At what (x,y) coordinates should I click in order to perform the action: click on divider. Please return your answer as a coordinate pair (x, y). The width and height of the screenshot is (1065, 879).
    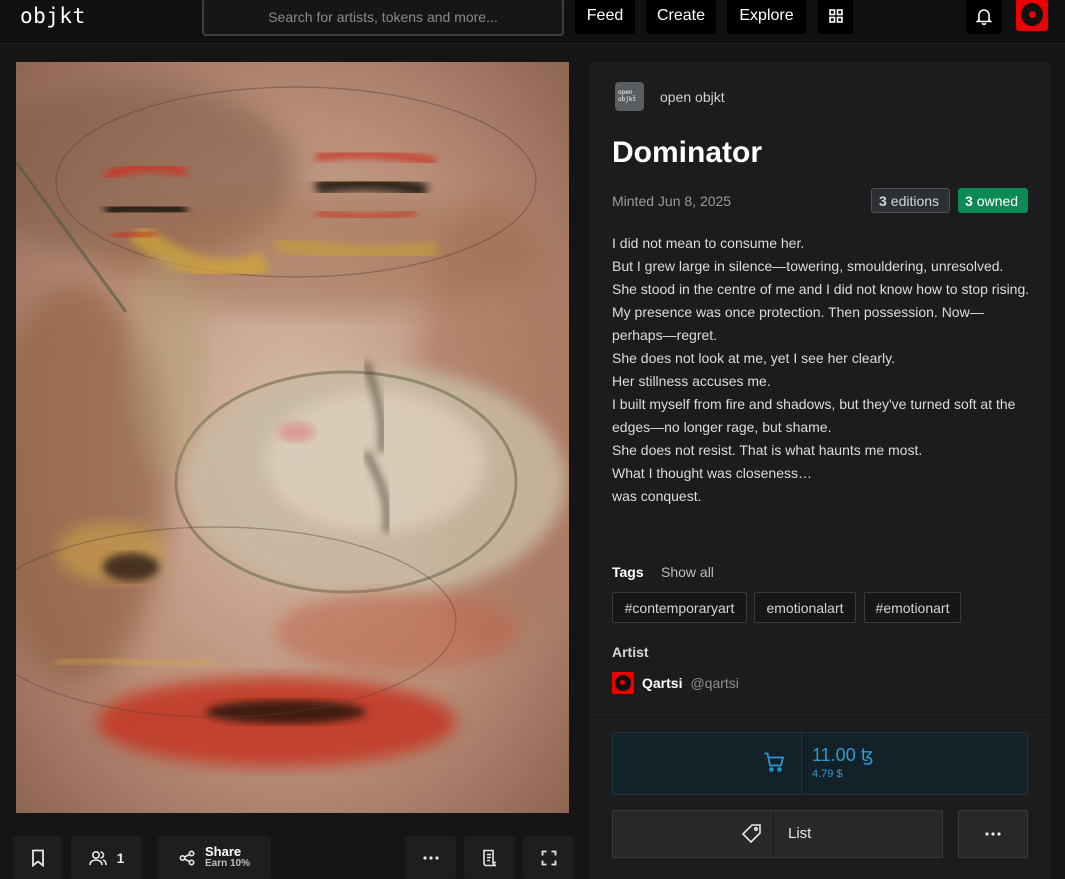
    Looking at the image, I should click on (820, 714).